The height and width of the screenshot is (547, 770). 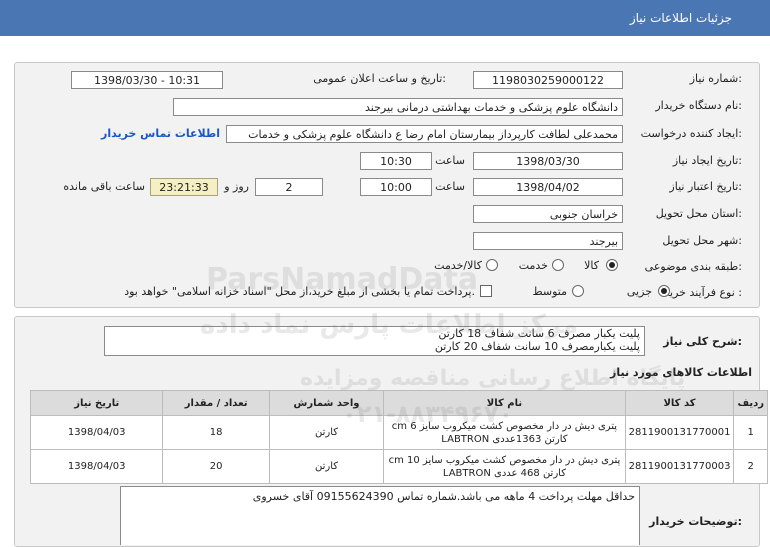 What do you see at coordinates (679, 432) in the screenshot?
I see `item-code: 2811900131770001` at bounding box center [679, 432].